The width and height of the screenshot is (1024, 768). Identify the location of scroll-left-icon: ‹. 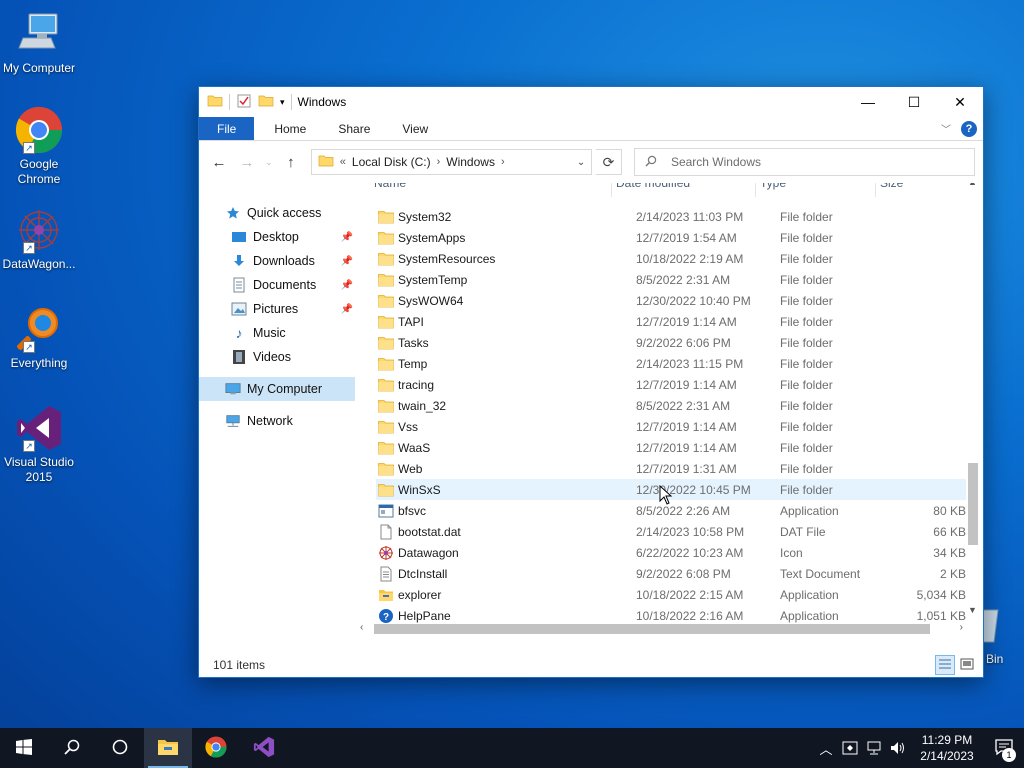
(361, 627).